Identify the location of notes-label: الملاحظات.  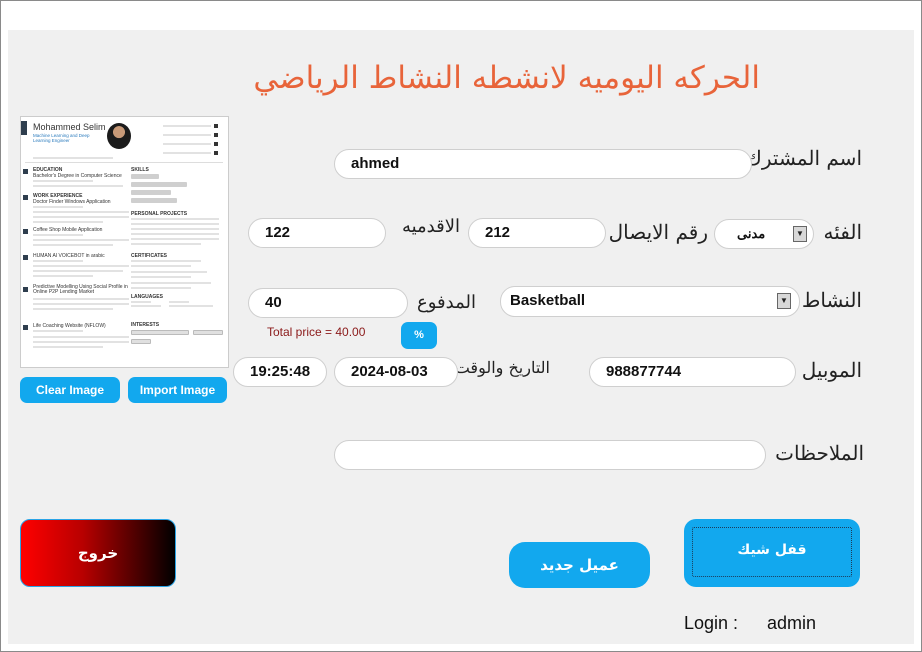
(819, 453).